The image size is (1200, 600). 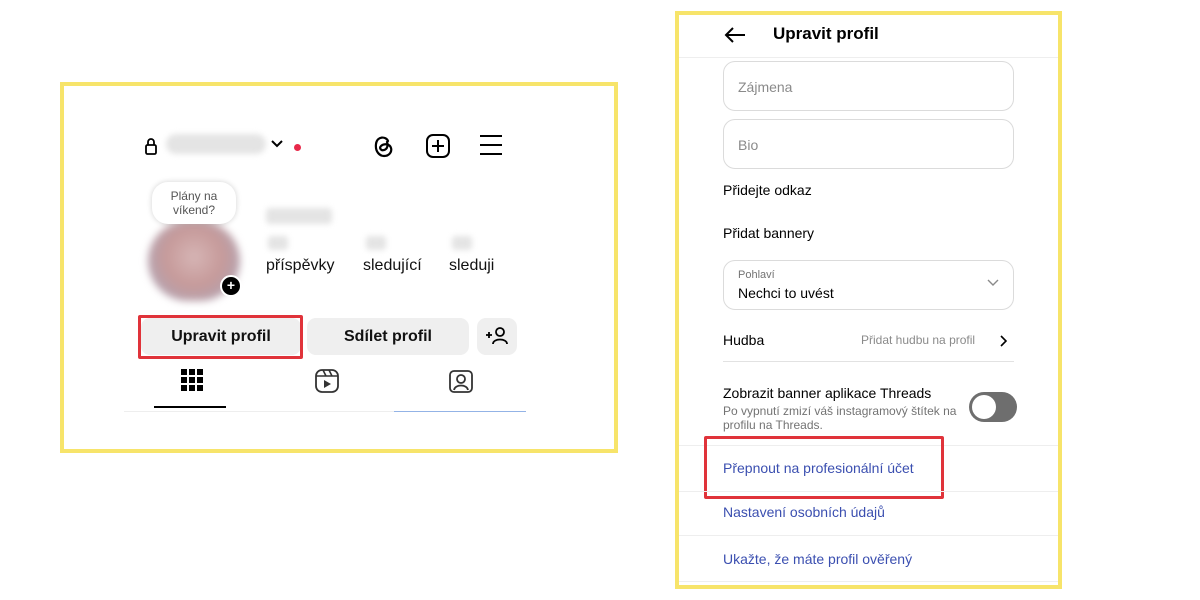 What do you see at coordinates (743, 340) in the screenshot?
I see `music-label: Hudba` at bounding box center [743, 340].